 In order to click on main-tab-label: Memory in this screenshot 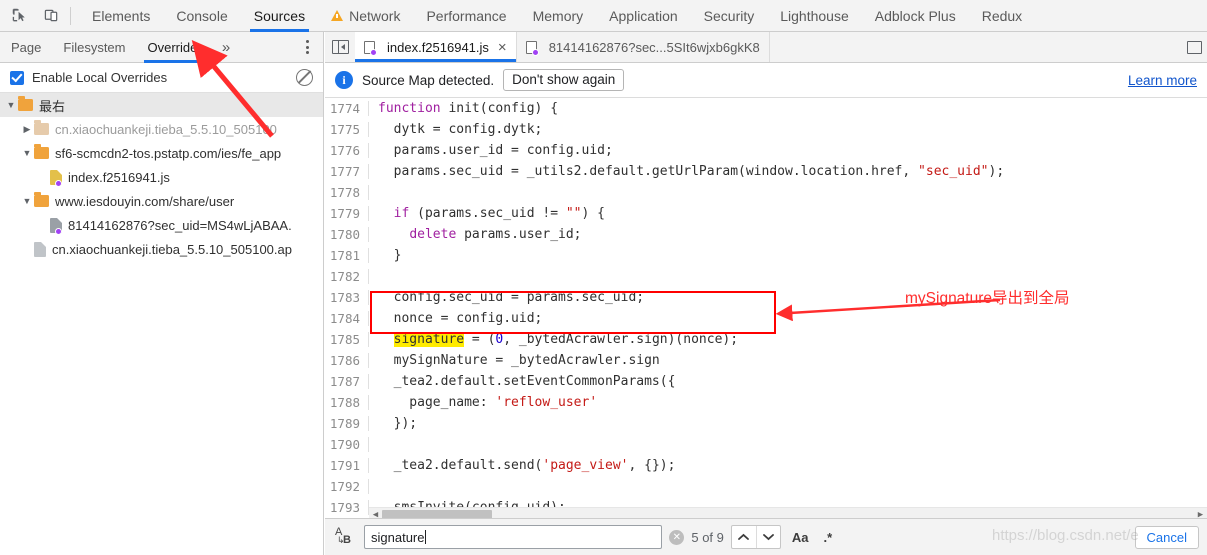, I will do `click(558, 15)`.